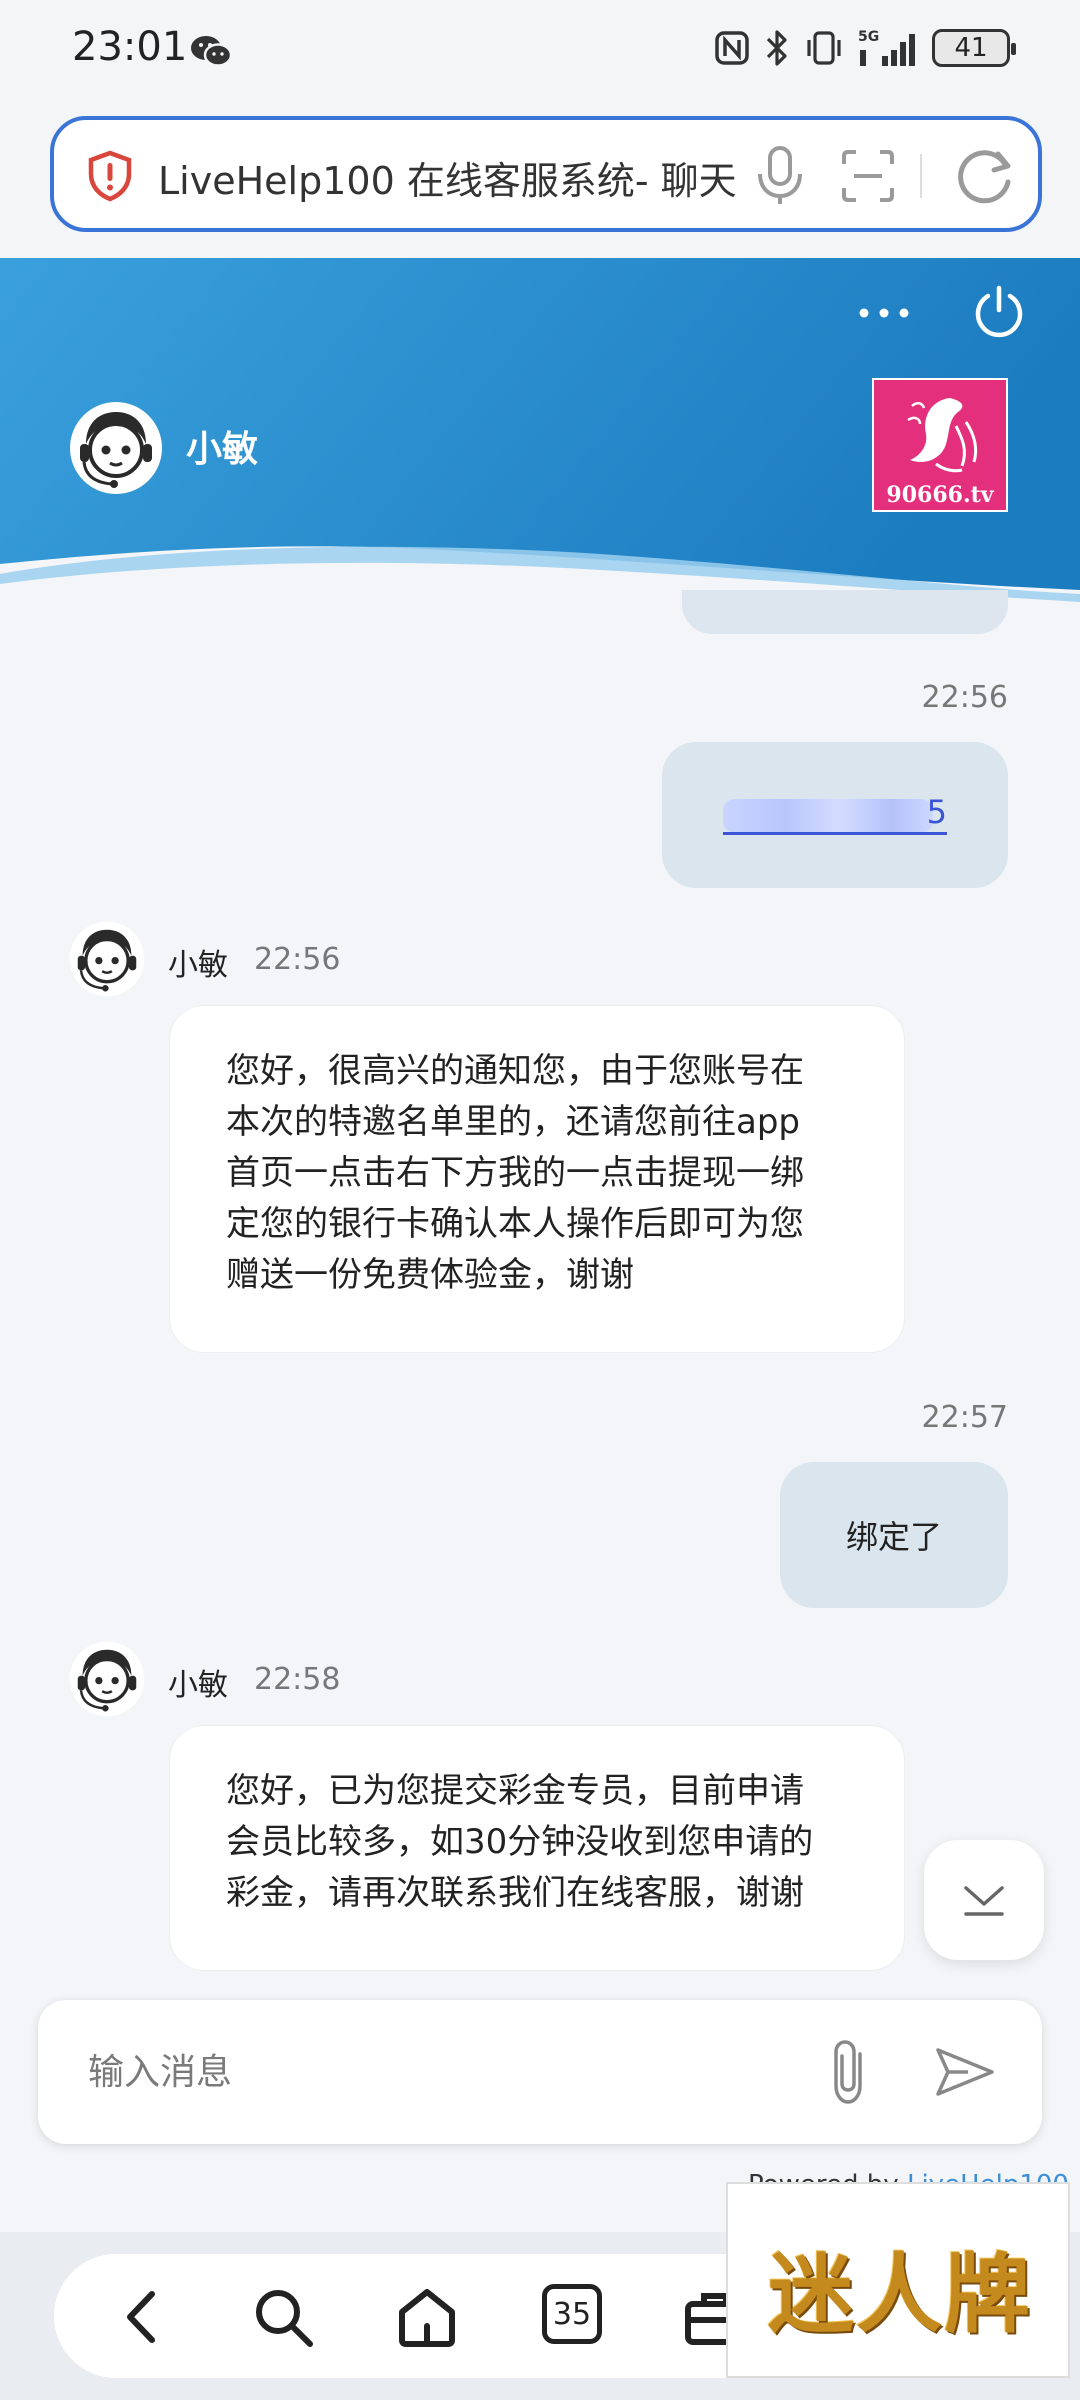 The height and width of the screenshot is (2400, 1080). Describe the element at coordinates (921, 176) in the screenshot. I see `address-divider` at that location.